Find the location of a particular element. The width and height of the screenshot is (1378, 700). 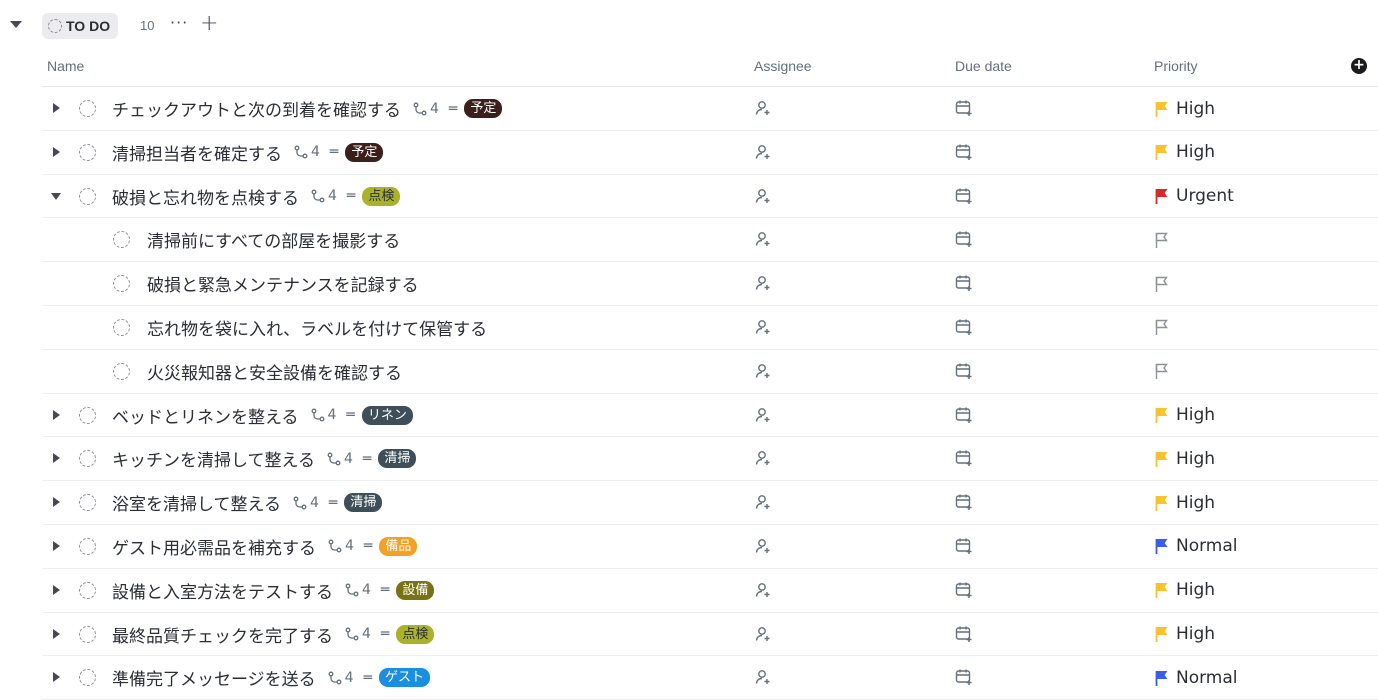

task-row: 設備と入室方法をテストする 4 ═ 設備 High is located at coordinates (710, 591).